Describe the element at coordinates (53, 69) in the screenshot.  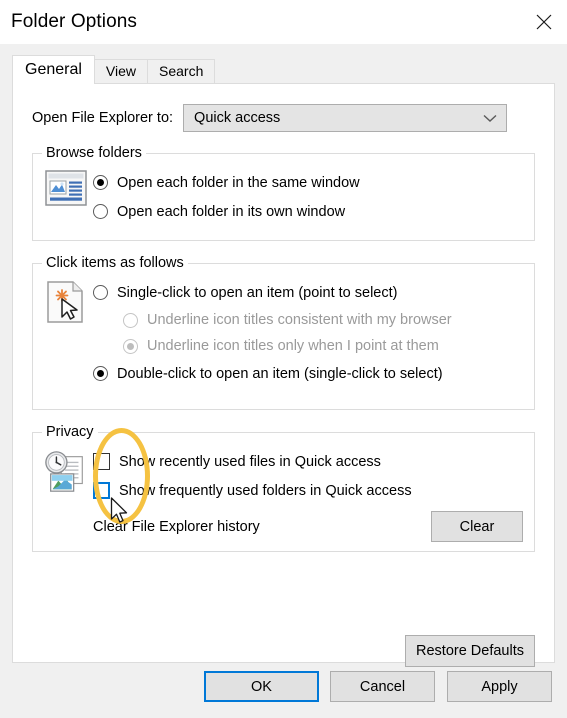
I see `tab-general: General` at that location.